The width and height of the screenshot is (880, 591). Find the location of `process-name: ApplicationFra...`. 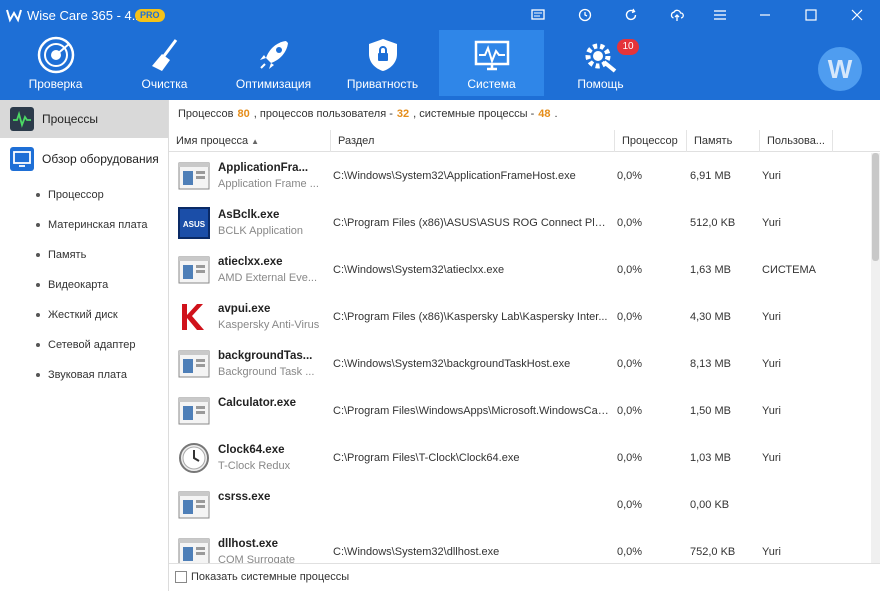

process-name: ApplicationFra... is located at coordinates (263, 168).